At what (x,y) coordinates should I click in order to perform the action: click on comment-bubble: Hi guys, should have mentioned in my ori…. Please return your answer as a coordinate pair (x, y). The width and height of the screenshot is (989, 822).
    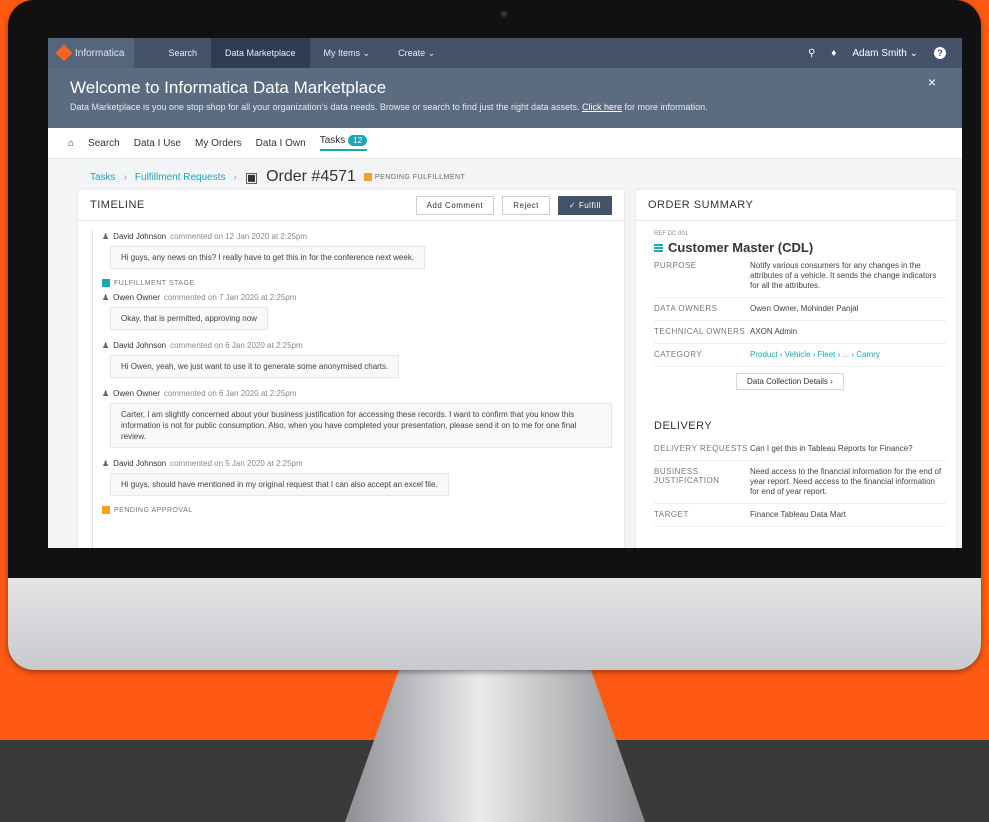
    Looking at the image, I should click on (279, 484).